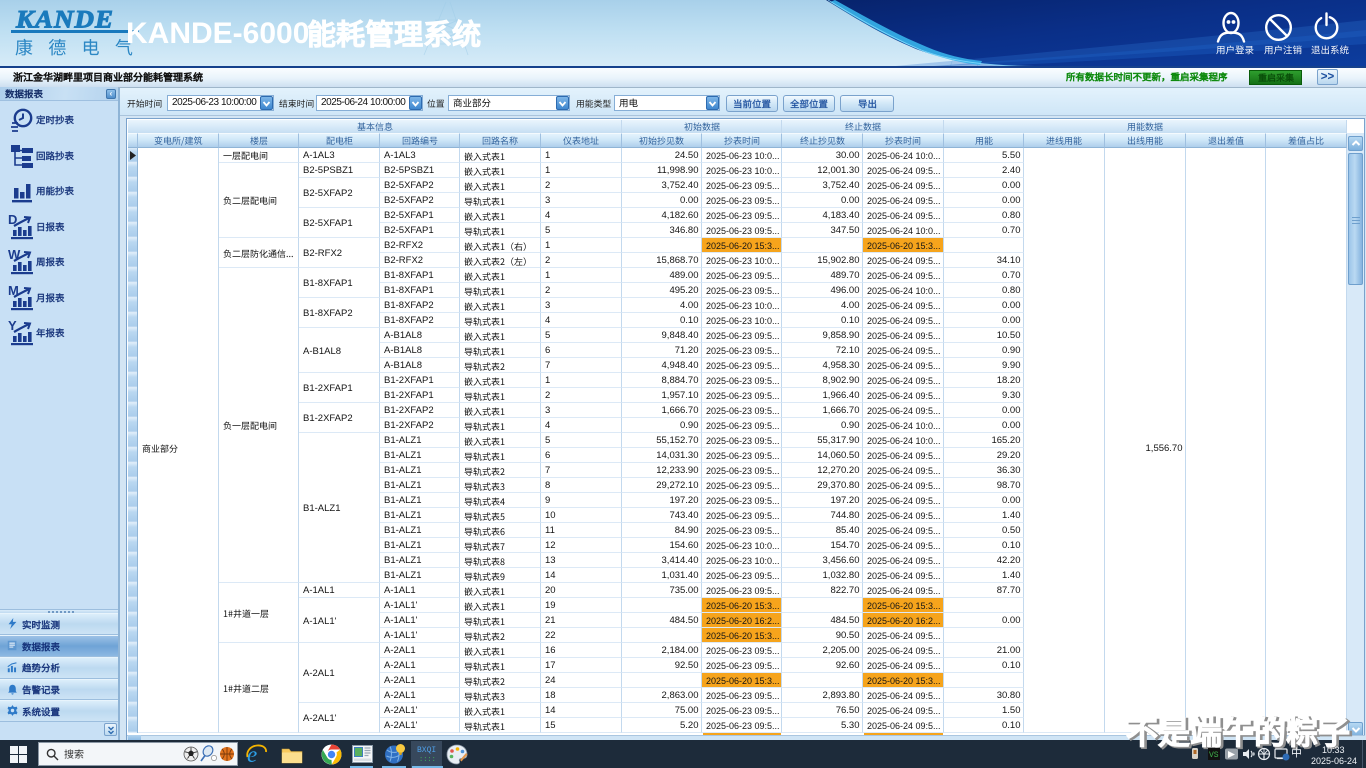 This screenshot has height=768, width=1366. Describe the element at coordinates (1214, 755) in the screenshot. I see `svg-text: VS` at that location.